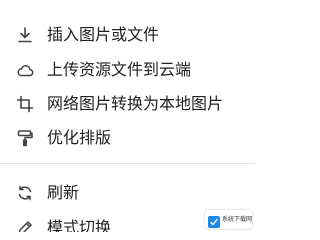 The width and height of the screenshot is (320, 240). What do you see at coordinates (237, 219) in the screenshot?
I see `watermark-text: 系统下载网` at bounding box center [237, 219].